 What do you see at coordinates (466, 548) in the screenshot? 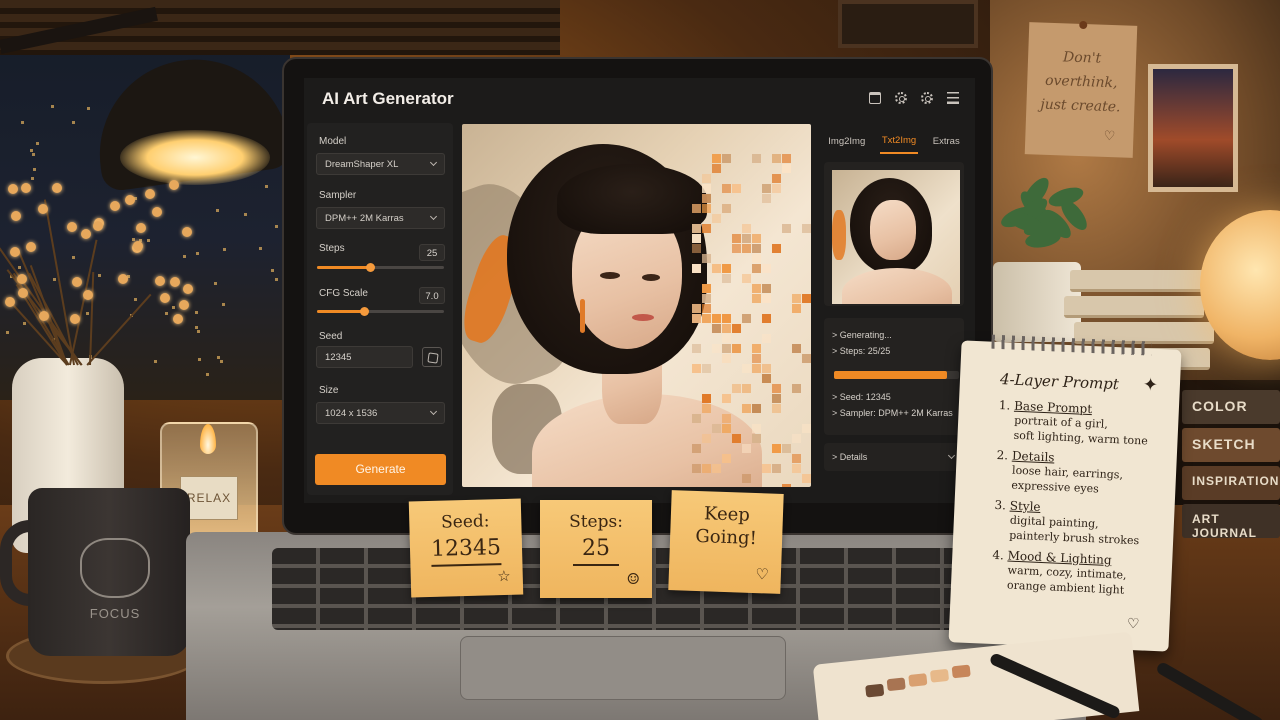
I see `sticky-seed-value: 12345` at bounding box center [466, 548].